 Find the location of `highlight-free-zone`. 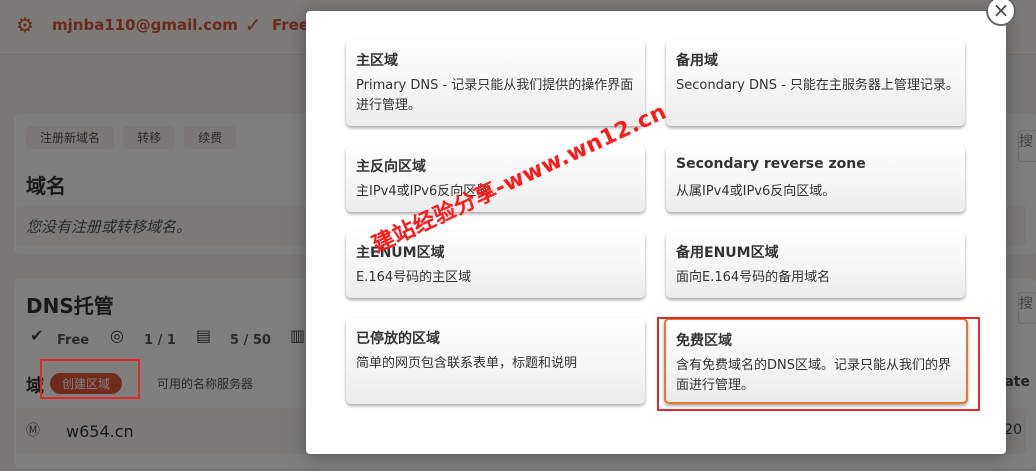

highlight-free-zone is located at coordinates (818, 364).